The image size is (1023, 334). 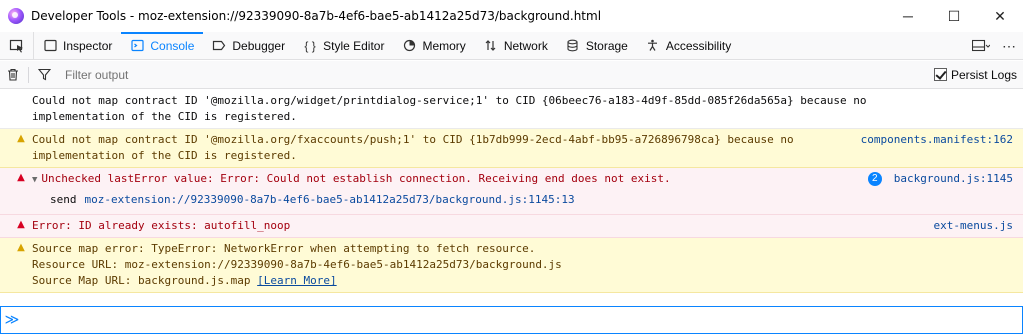 I want to click on filter-toggle-button, so click(x=44, y=75).